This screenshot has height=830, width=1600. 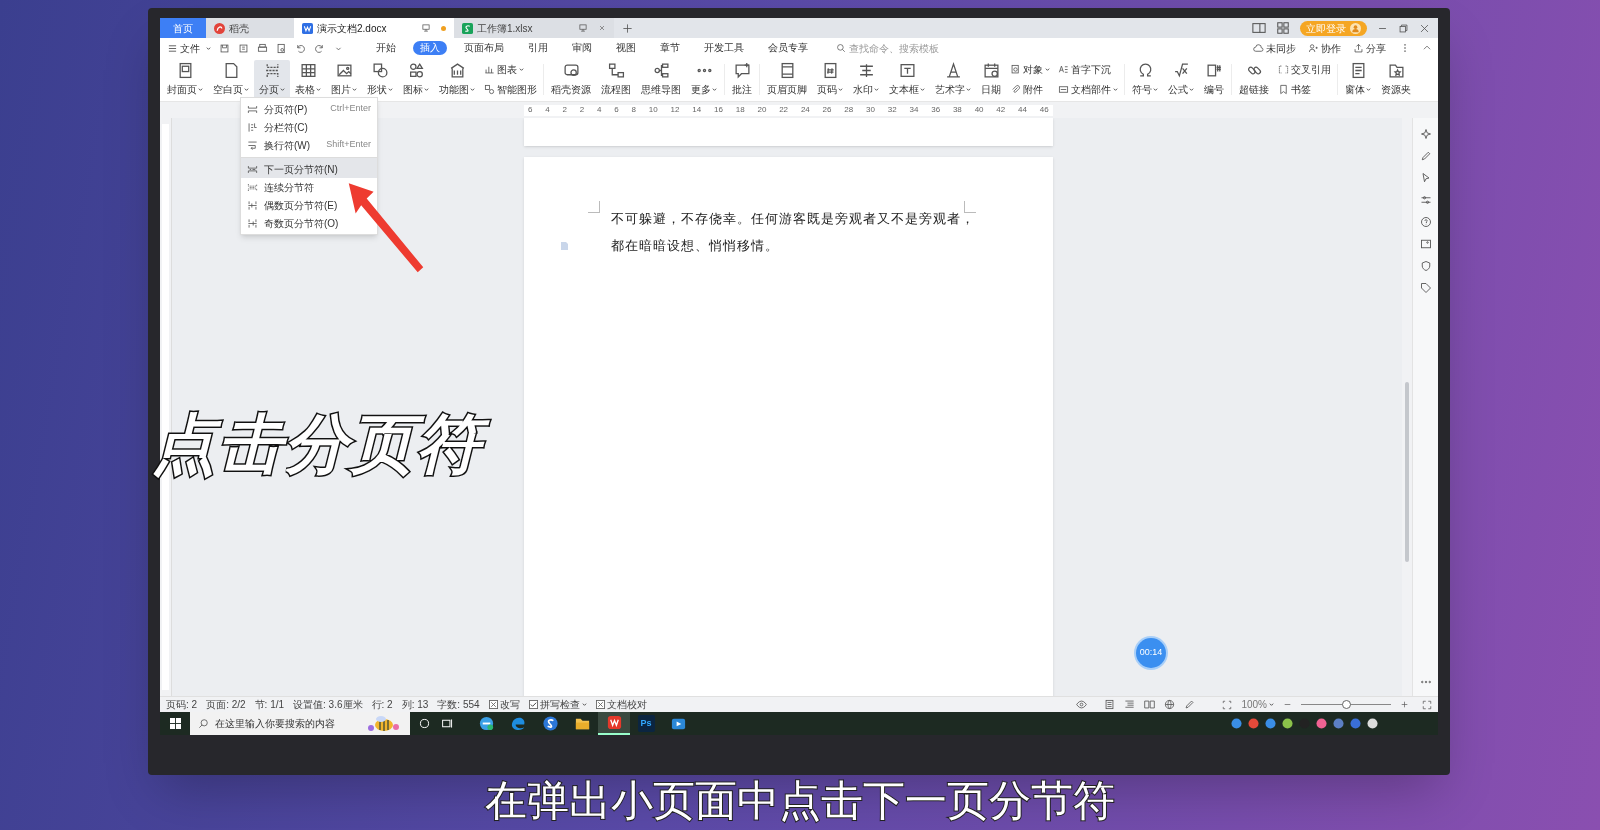 What do you see at coordinates (182, 704) in the screenshot?
I see `status-field: 页码: 2` at bounding box center [182, 704].